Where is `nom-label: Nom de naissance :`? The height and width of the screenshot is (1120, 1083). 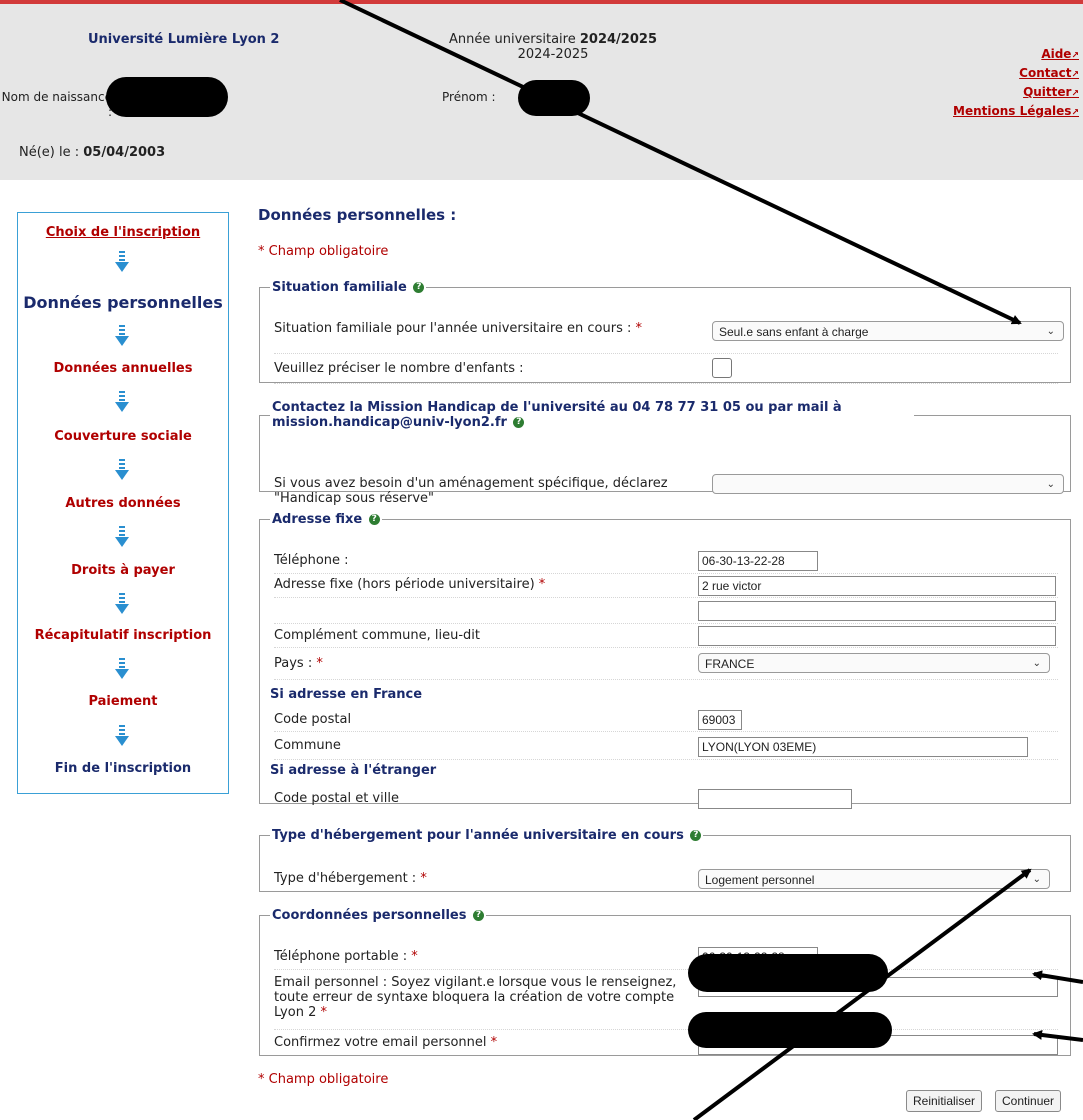
nom-label: Nom de naissance : is located at coordinates (56, 104).